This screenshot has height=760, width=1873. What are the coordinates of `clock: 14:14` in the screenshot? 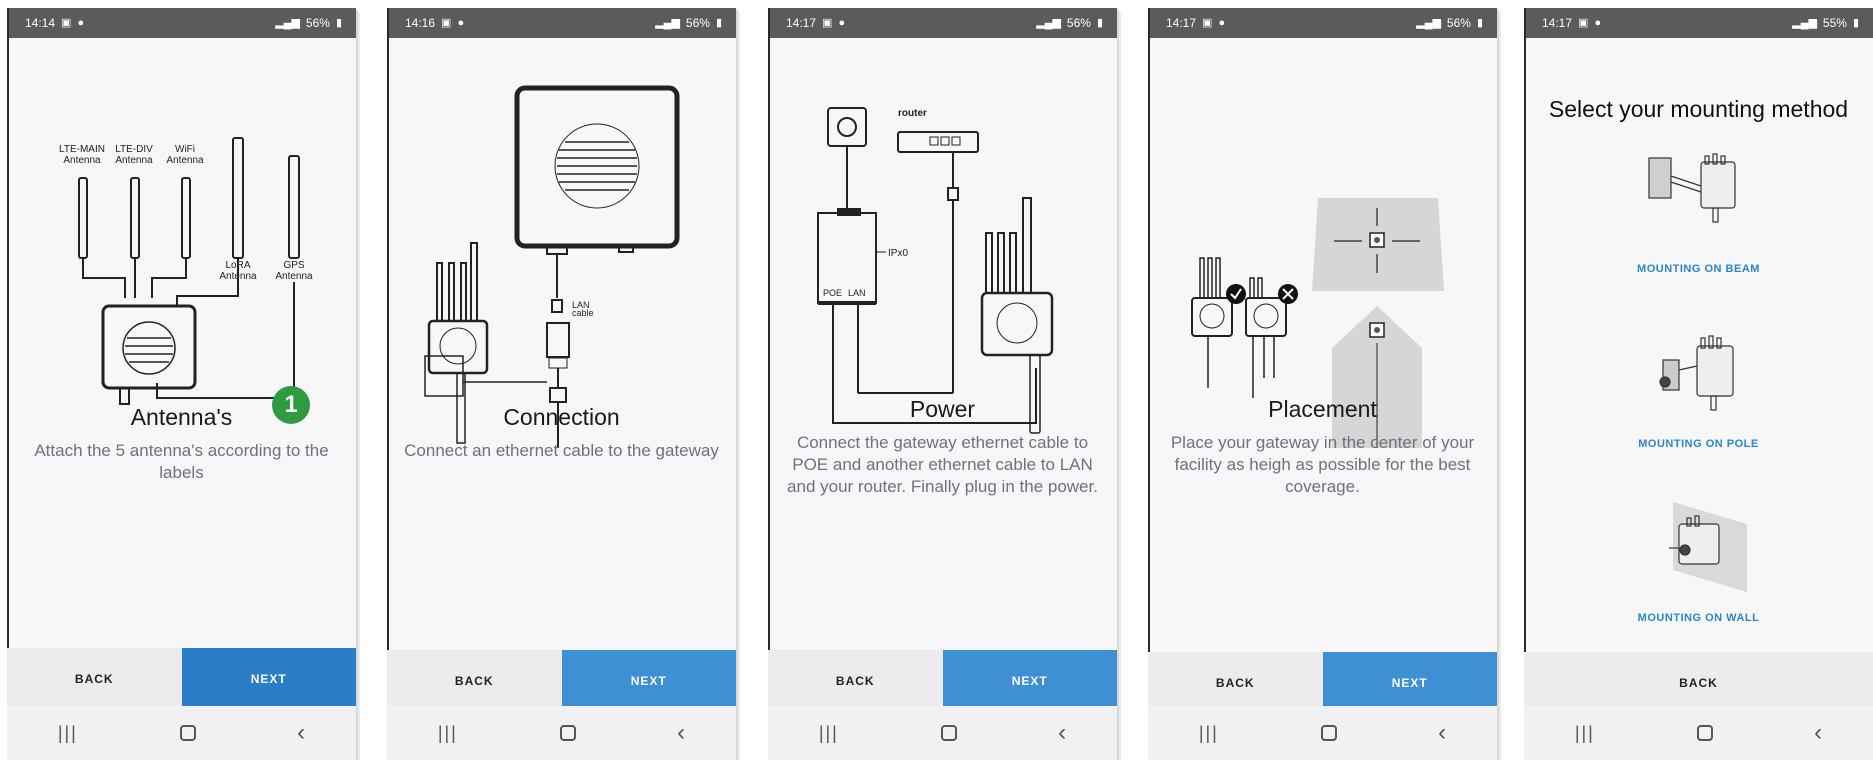 It's located at (40, 23).